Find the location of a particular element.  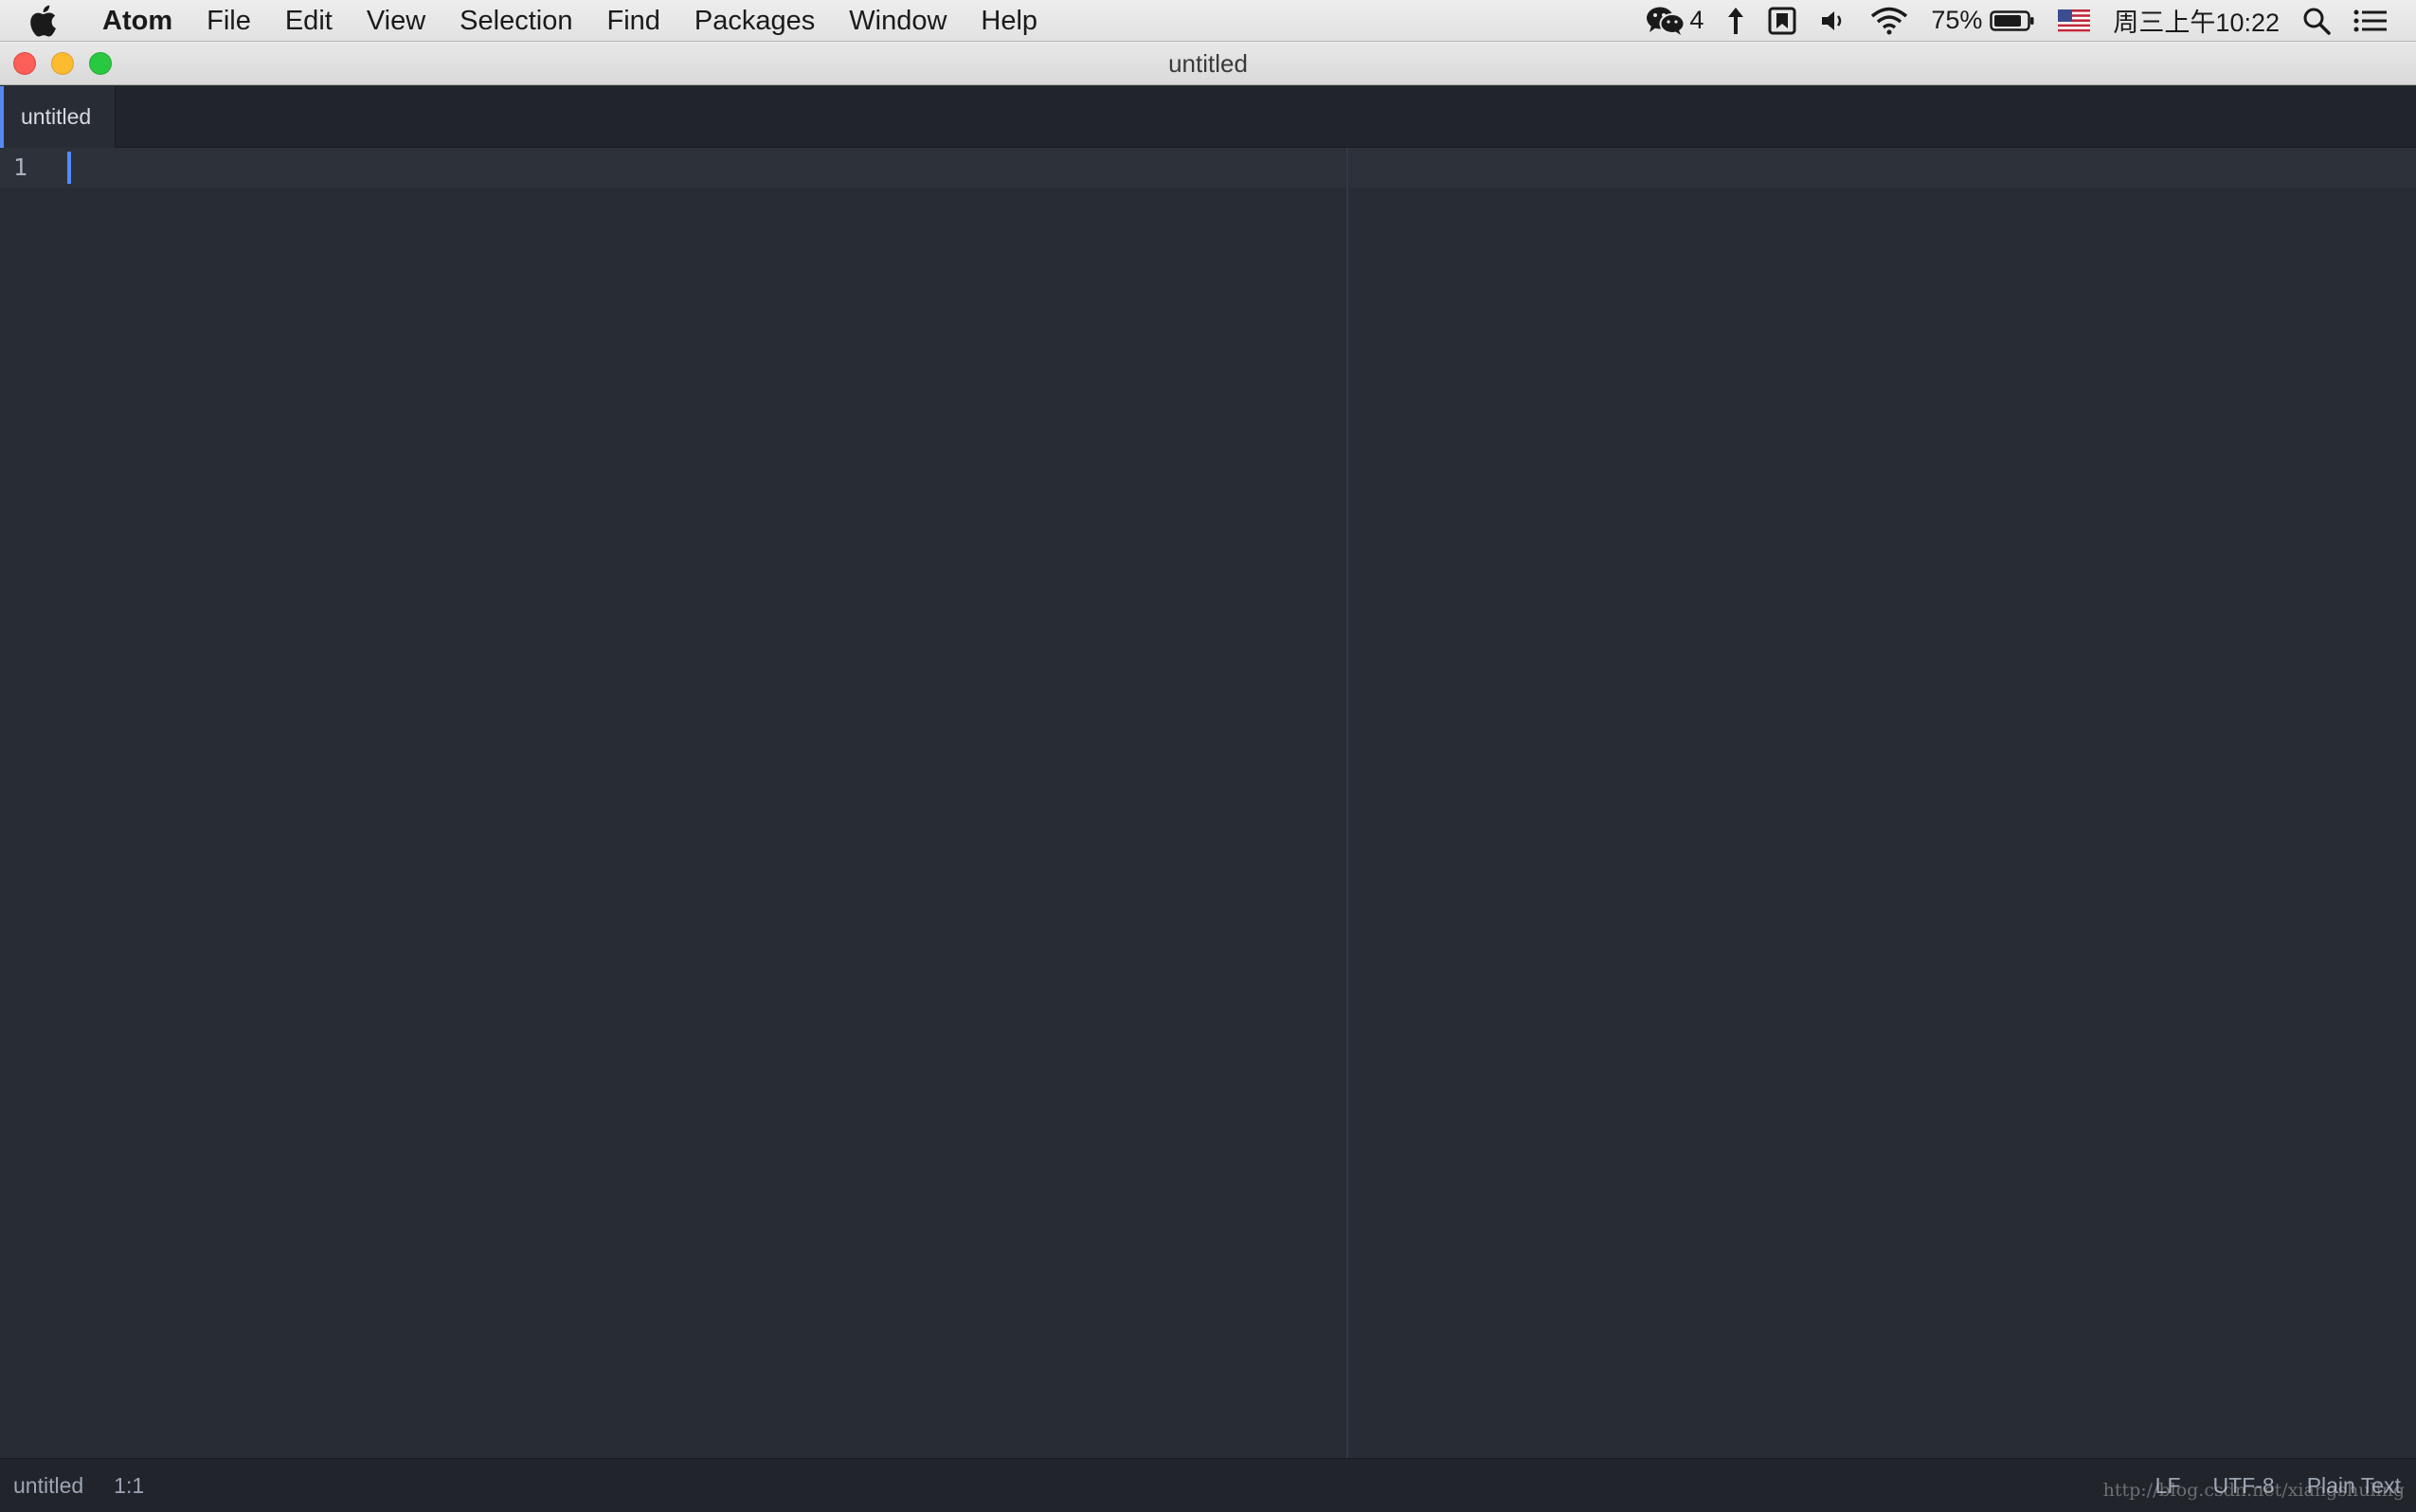

watermark-text: http://blog.csdn.net/xiangshuling is located at coordinates (2254, 1490).